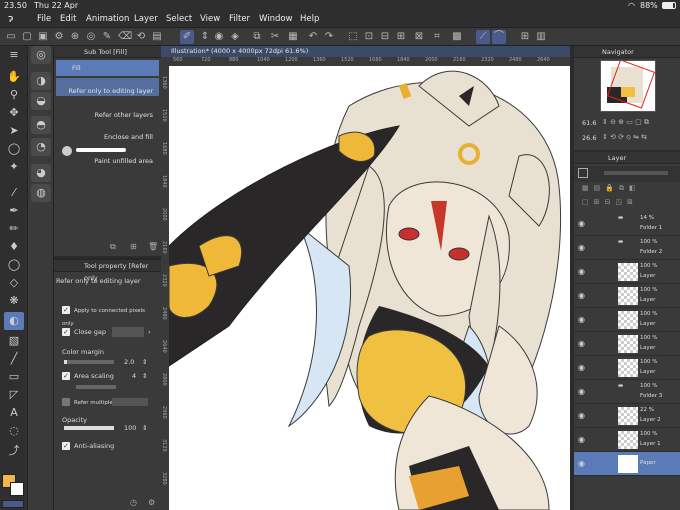  What do you see at coordinates (293, 37) in the screenshot?
I see `paste-icon: ▦` at bounding box center [293, 37].